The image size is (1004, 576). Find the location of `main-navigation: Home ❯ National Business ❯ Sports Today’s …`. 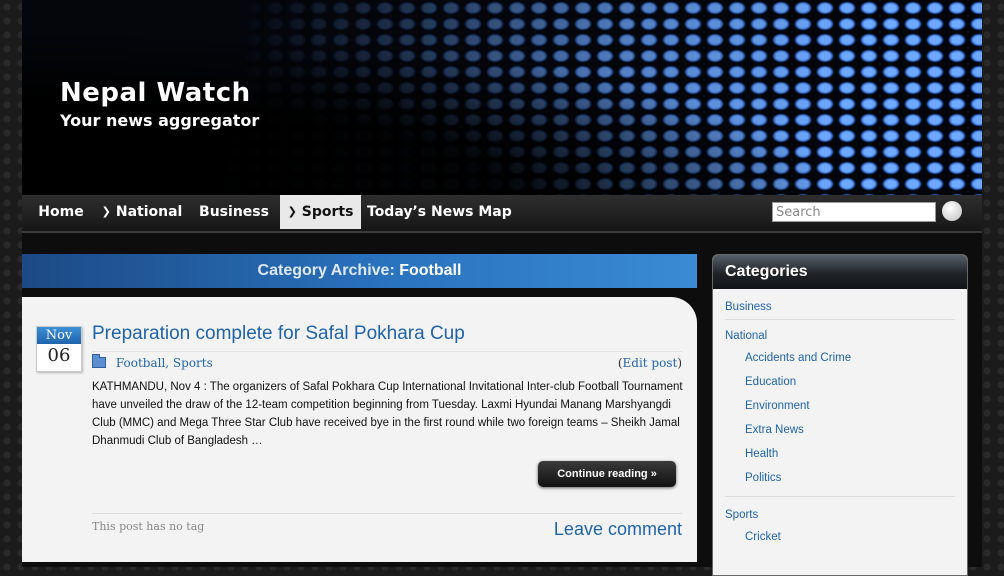

main-navigation: Home ❯ National Business ❯ Sports Today’s … is located at coordinates (502, 214).